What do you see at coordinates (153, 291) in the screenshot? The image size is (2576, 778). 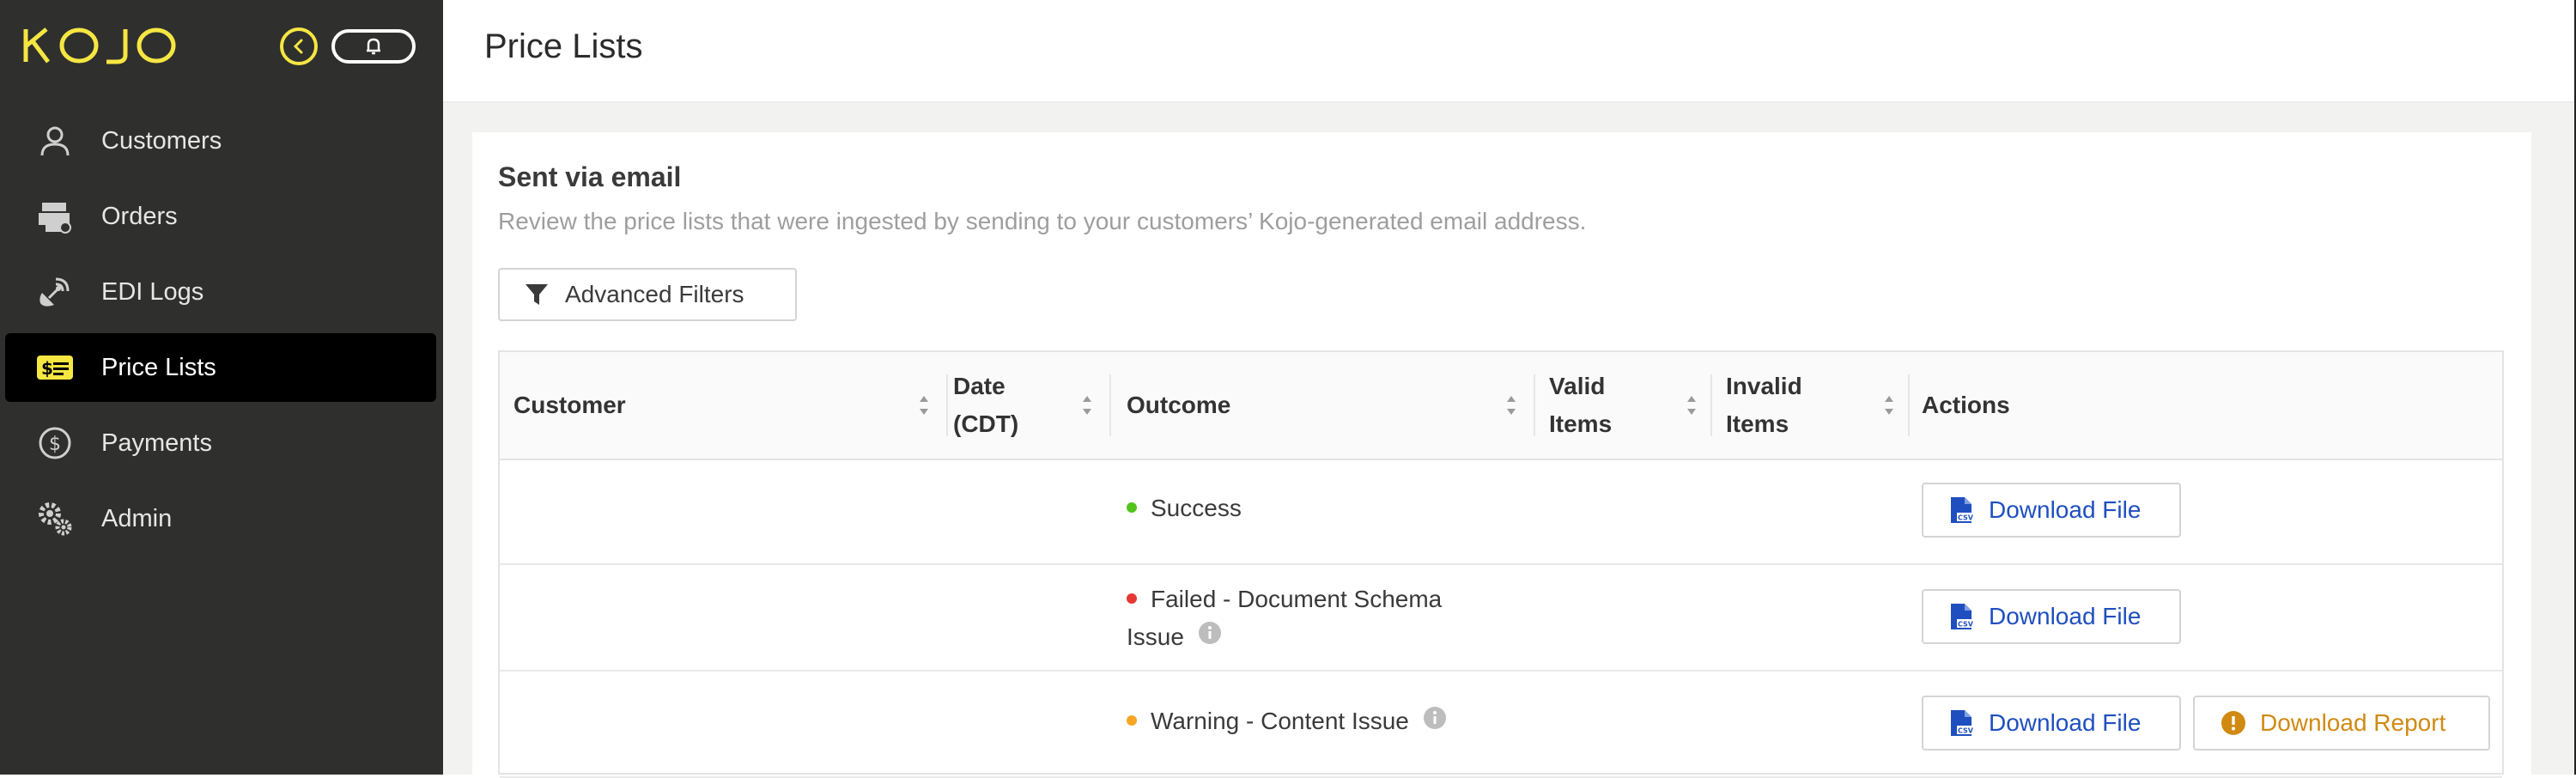 I see `sidebar-item-label: EDI Logs` at bounding box center [153, 291].